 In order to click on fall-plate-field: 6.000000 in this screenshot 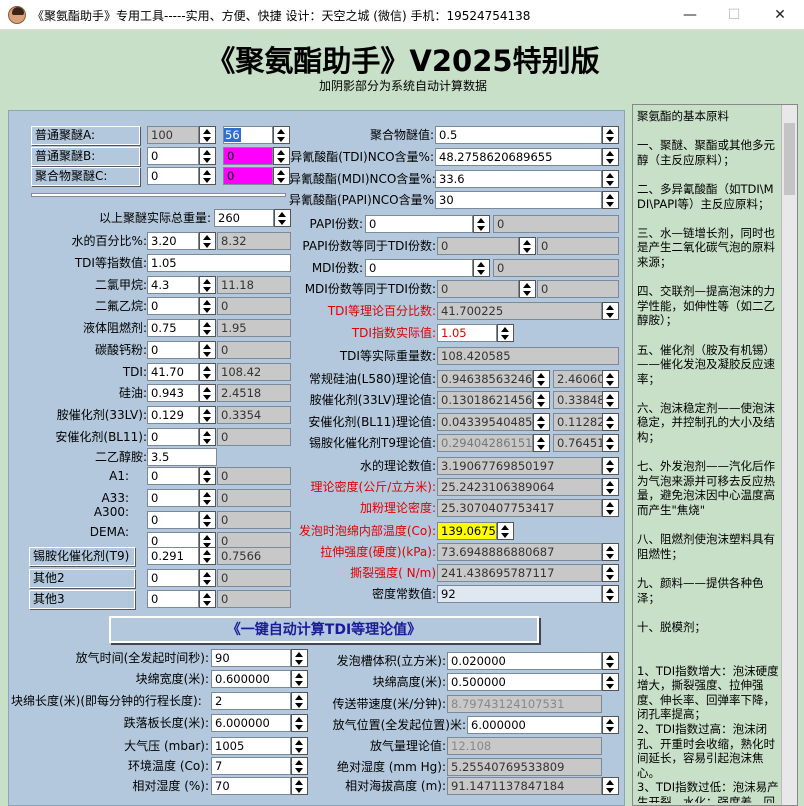, I will do `click(251, 723)`.